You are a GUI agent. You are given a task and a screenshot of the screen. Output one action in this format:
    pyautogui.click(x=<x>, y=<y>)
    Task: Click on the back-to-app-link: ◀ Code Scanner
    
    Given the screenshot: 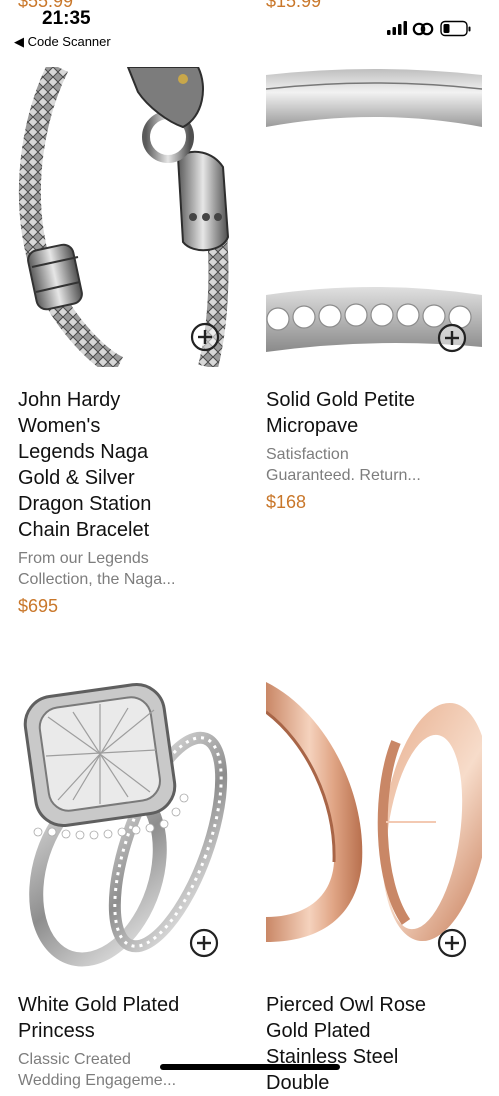 What is the action you would take?
    pyautogui.click(x=62, y=42)
    